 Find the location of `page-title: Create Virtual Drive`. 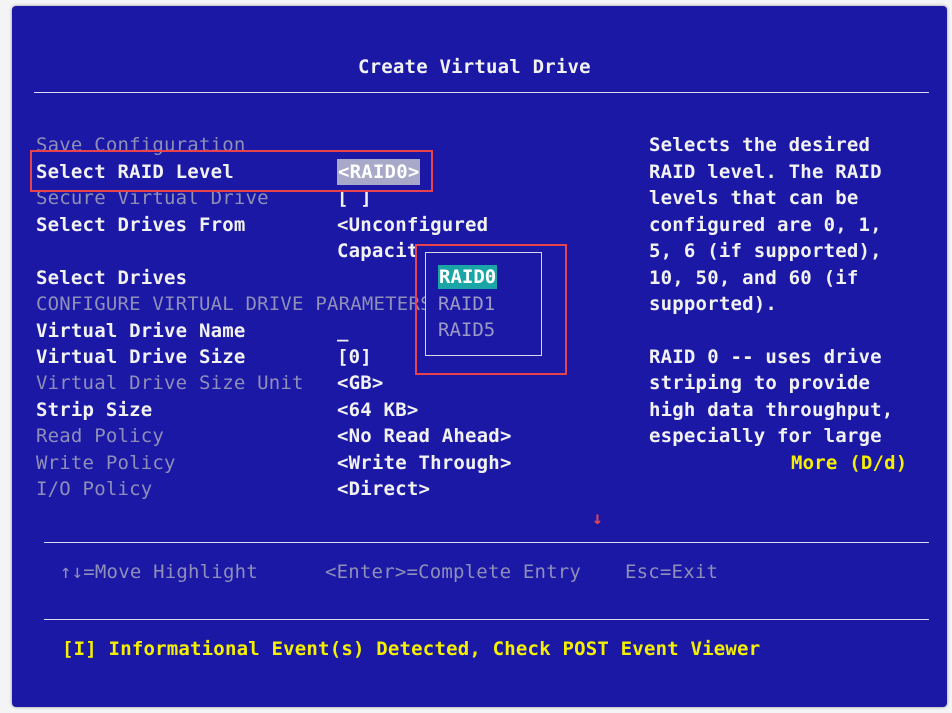

page-title: Create Virtual Drive is located at coordinates (474, 67).